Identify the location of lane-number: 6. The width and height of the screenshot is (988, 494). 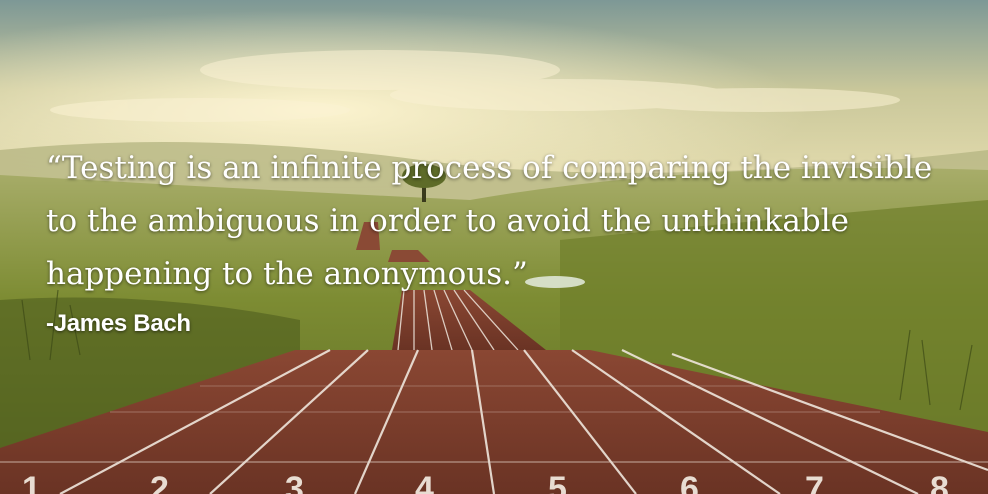
(689, 482).